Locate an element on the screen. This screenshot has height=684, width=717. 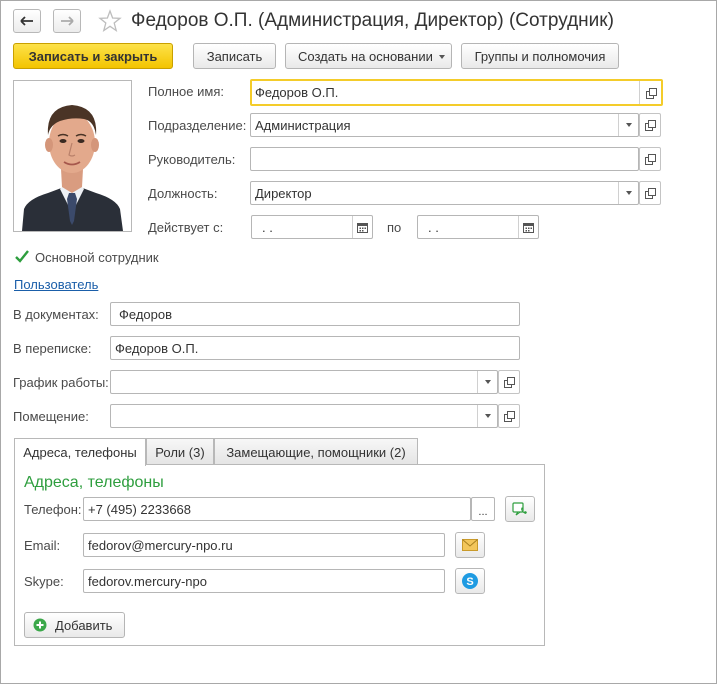
main-employee-checkbox is located at coordinates (22, 257).